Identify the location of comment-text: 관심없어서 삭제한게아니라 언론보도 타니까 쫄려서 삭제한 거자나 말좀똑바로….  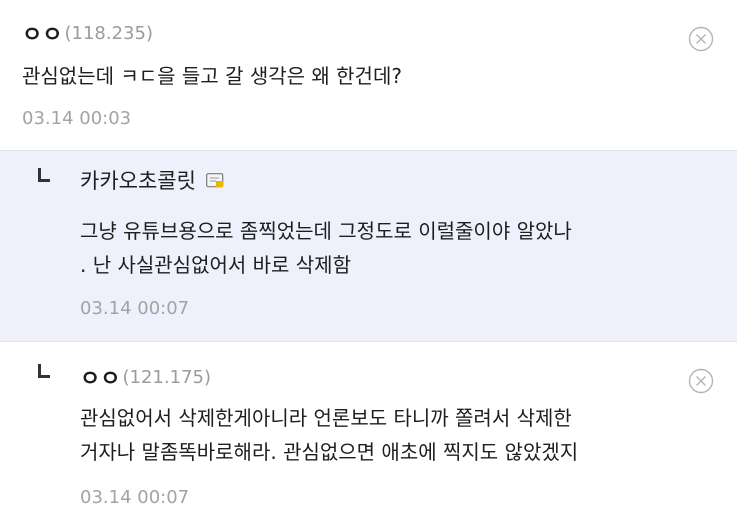
(329, 435).